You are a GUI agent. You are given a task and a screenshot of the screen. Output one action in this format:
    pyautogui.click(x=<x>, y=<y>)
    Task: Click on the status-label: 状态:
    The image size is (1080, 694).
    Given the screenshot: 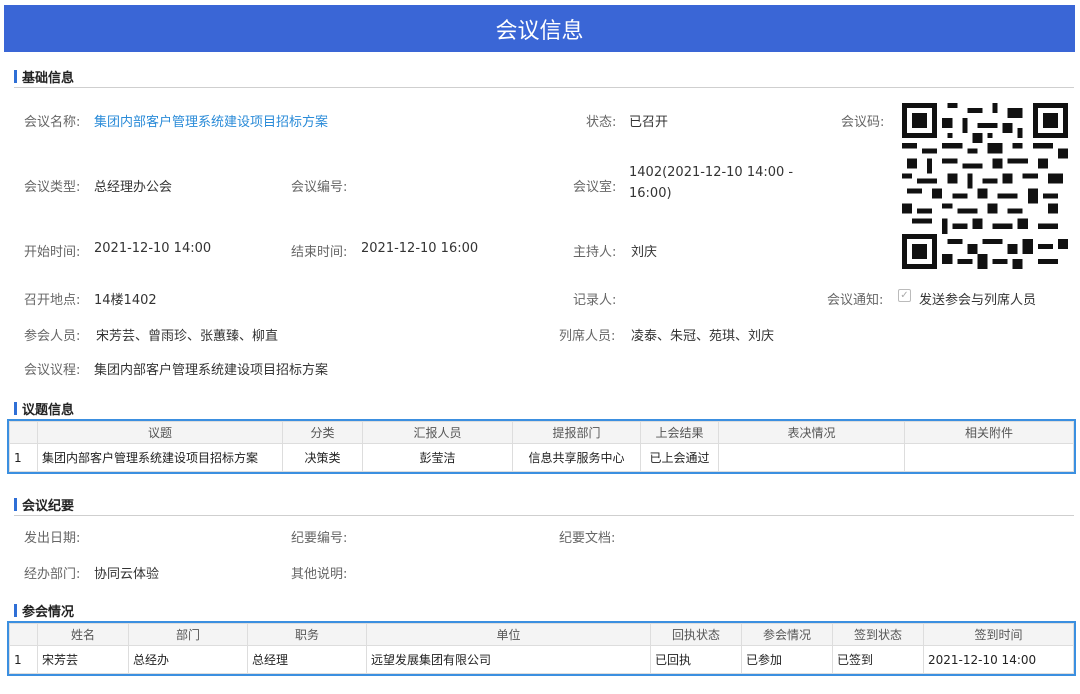 What is the action you would take?
    pyautogui.click(x=601, y=122)
    